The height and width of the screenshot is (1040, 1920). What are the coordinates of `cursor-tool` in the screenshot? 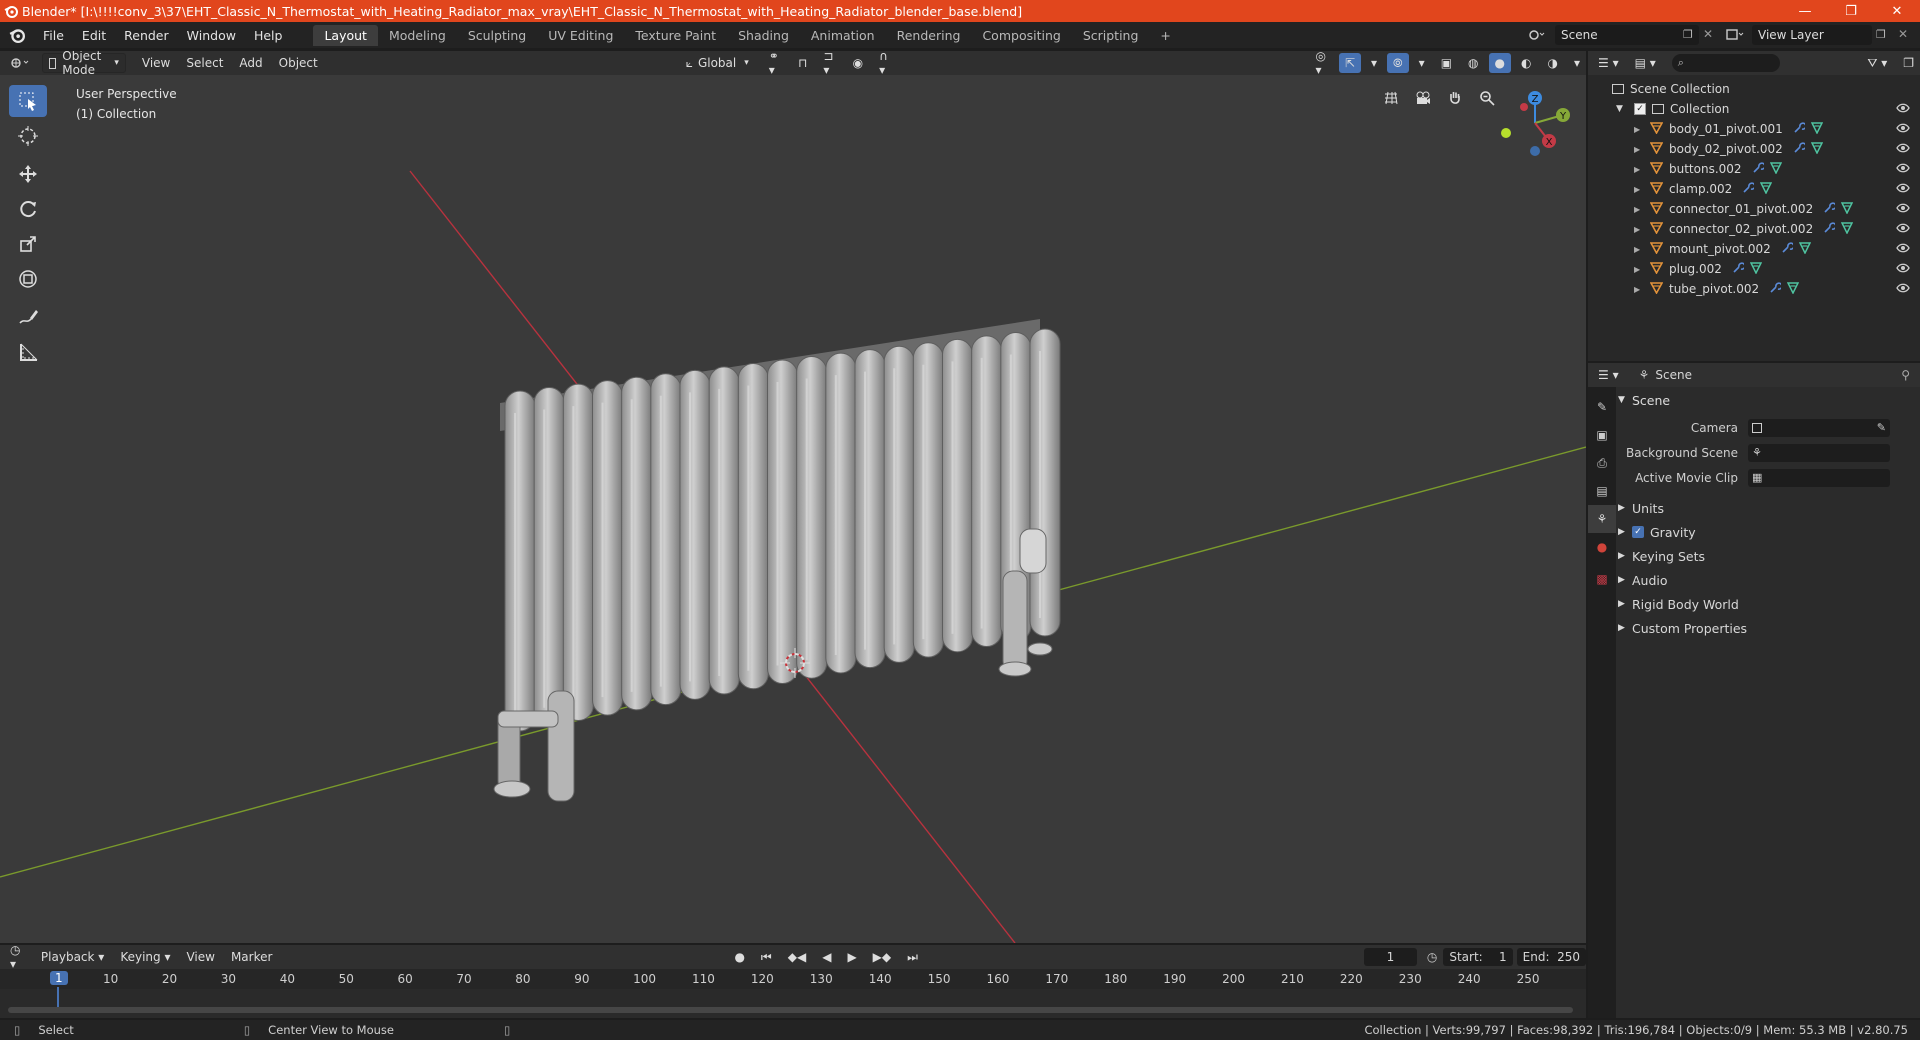 It's located at (28, 136).